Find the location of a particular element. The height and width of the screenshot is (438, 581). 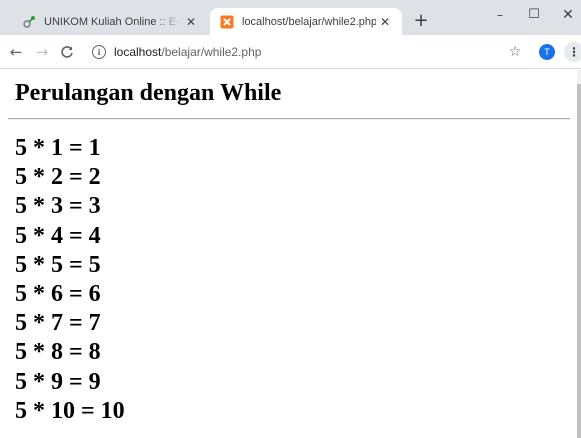

xampp-favicon-icon is located at coordinates (227, 22).